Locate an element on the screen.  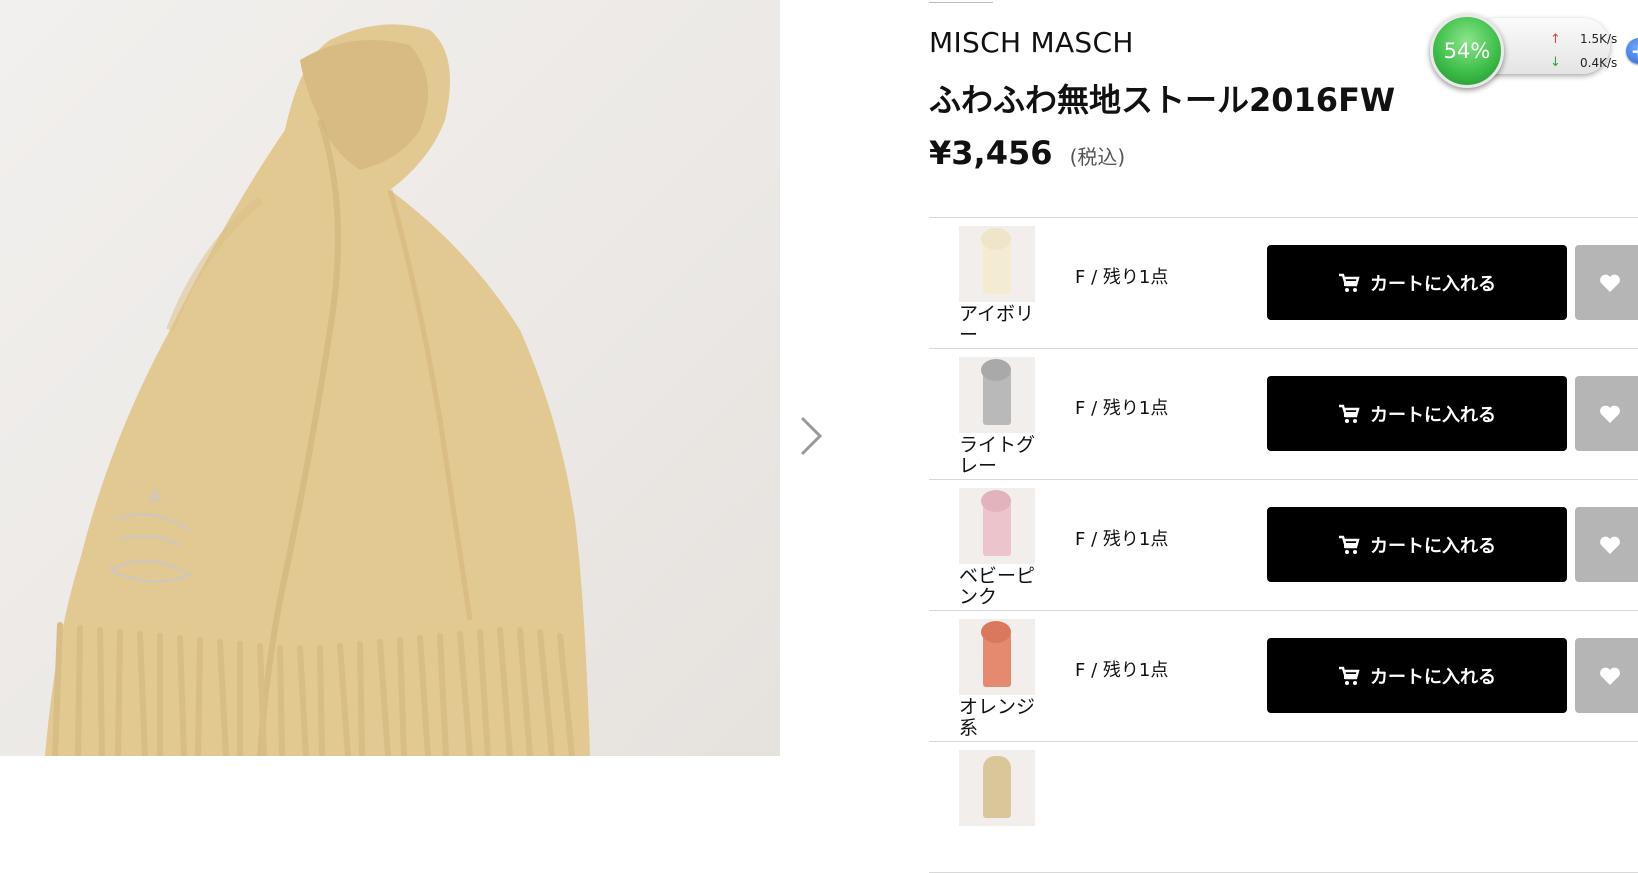
brand-name: MISCH MASCH is located at coordinates (1031, 42).